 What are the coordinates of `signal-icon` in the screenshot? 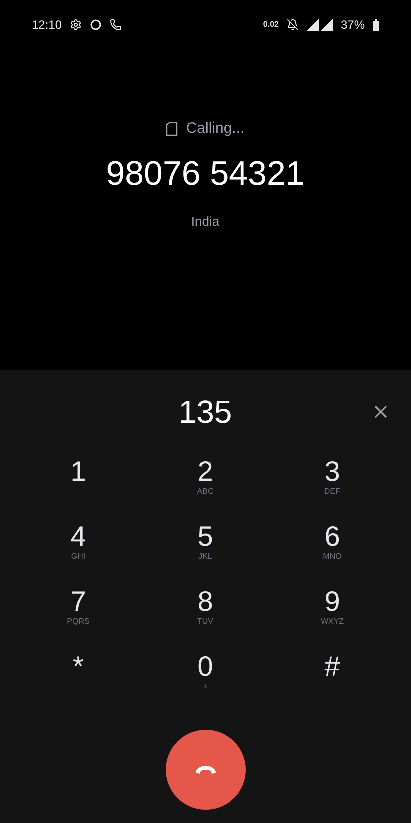 It's located at (319, 25).